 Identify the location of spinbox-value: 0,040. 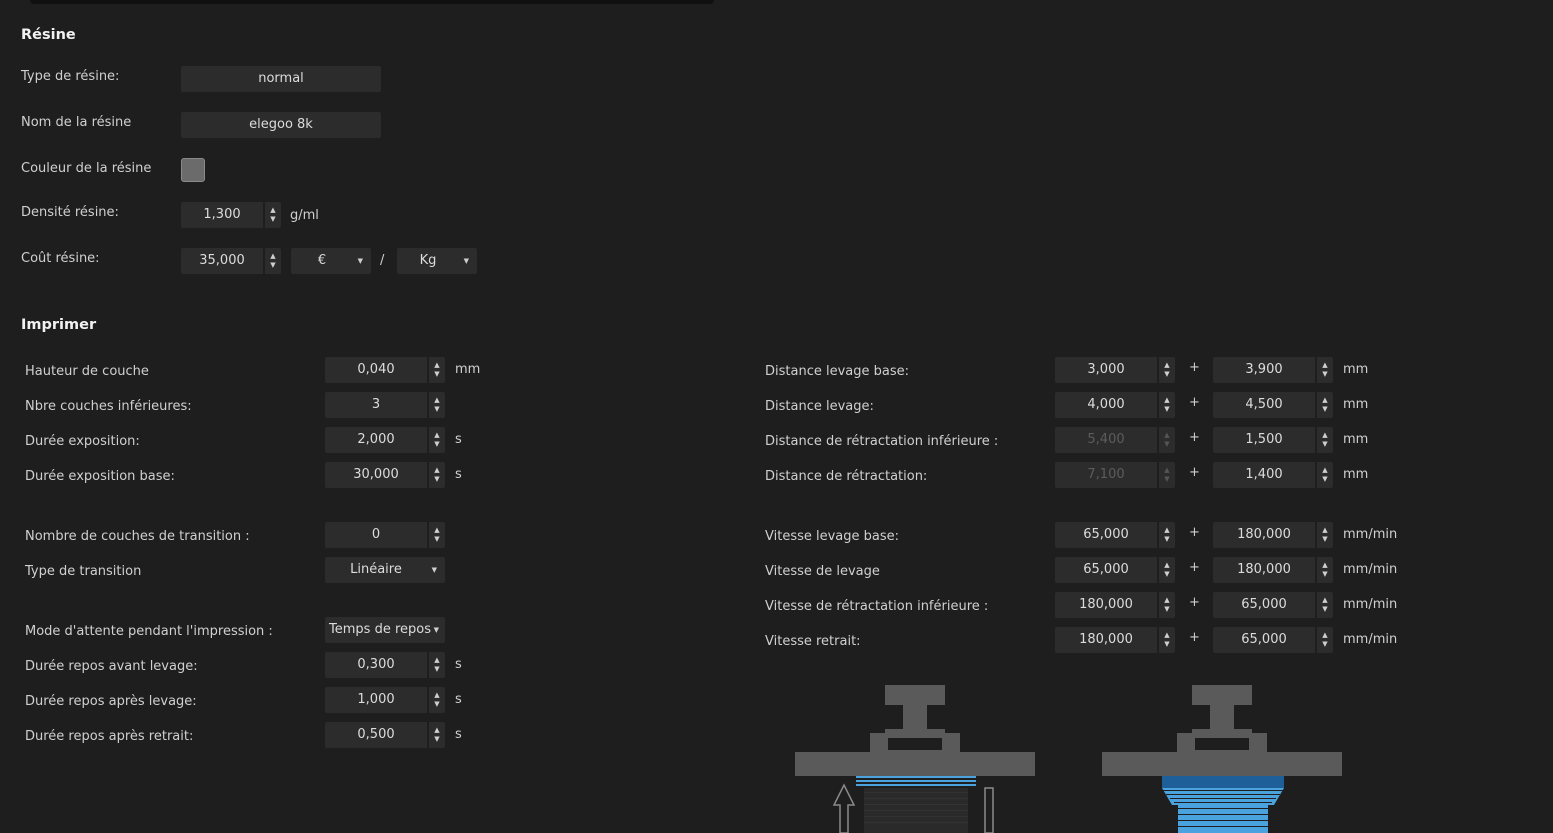
(376, 370).